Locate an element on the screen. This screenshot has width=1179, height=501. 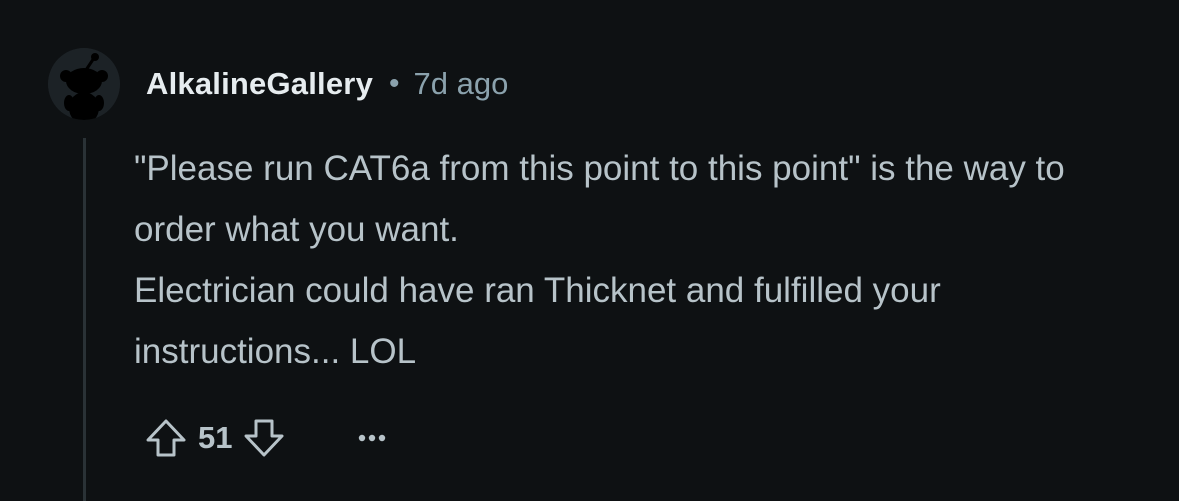
arrow-up-icon is located at coordinates (166, 438).